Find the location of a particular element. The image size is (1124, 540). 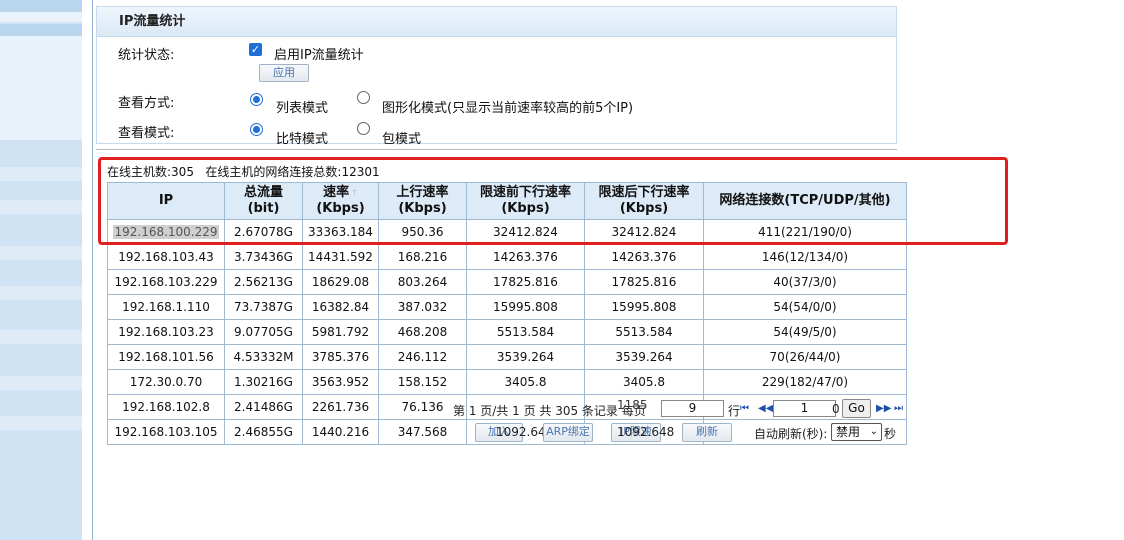

cell-value: 9.07705G is located at coordinates (263, 332).